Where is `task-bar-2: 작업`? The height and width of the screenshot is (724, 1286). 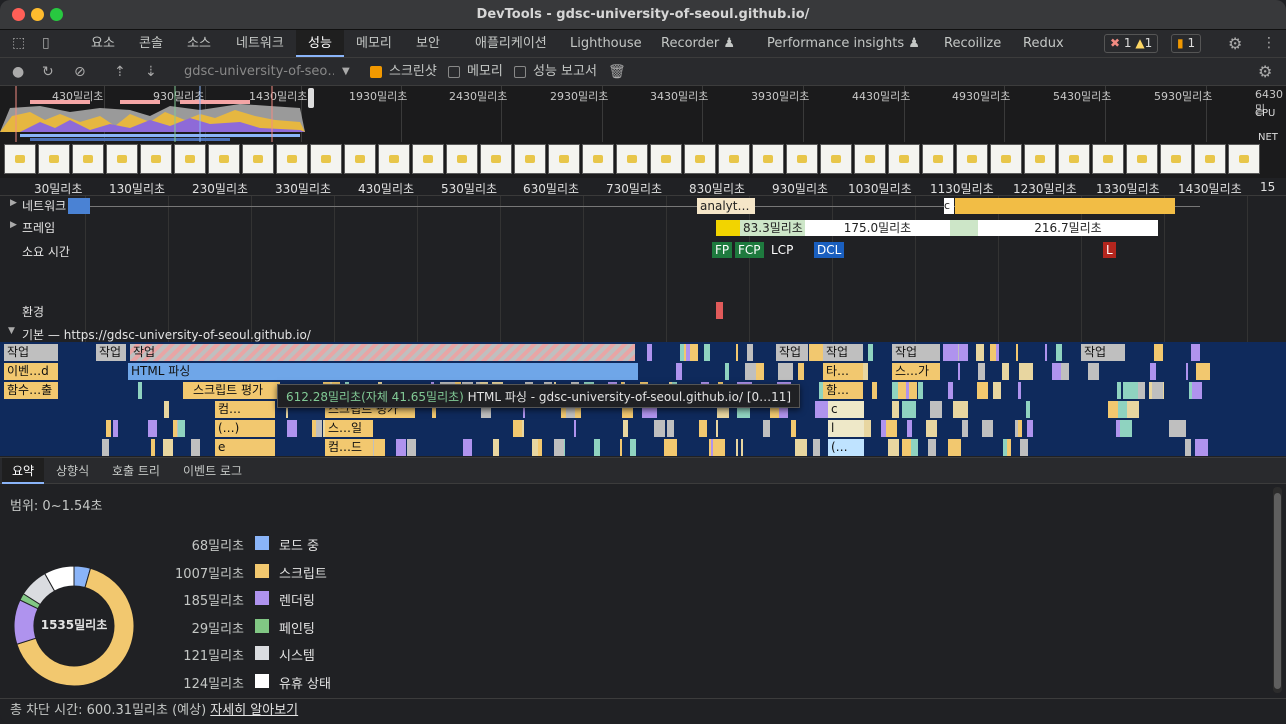
task-bar-2: 작업 is located at coordinates (111, 352).